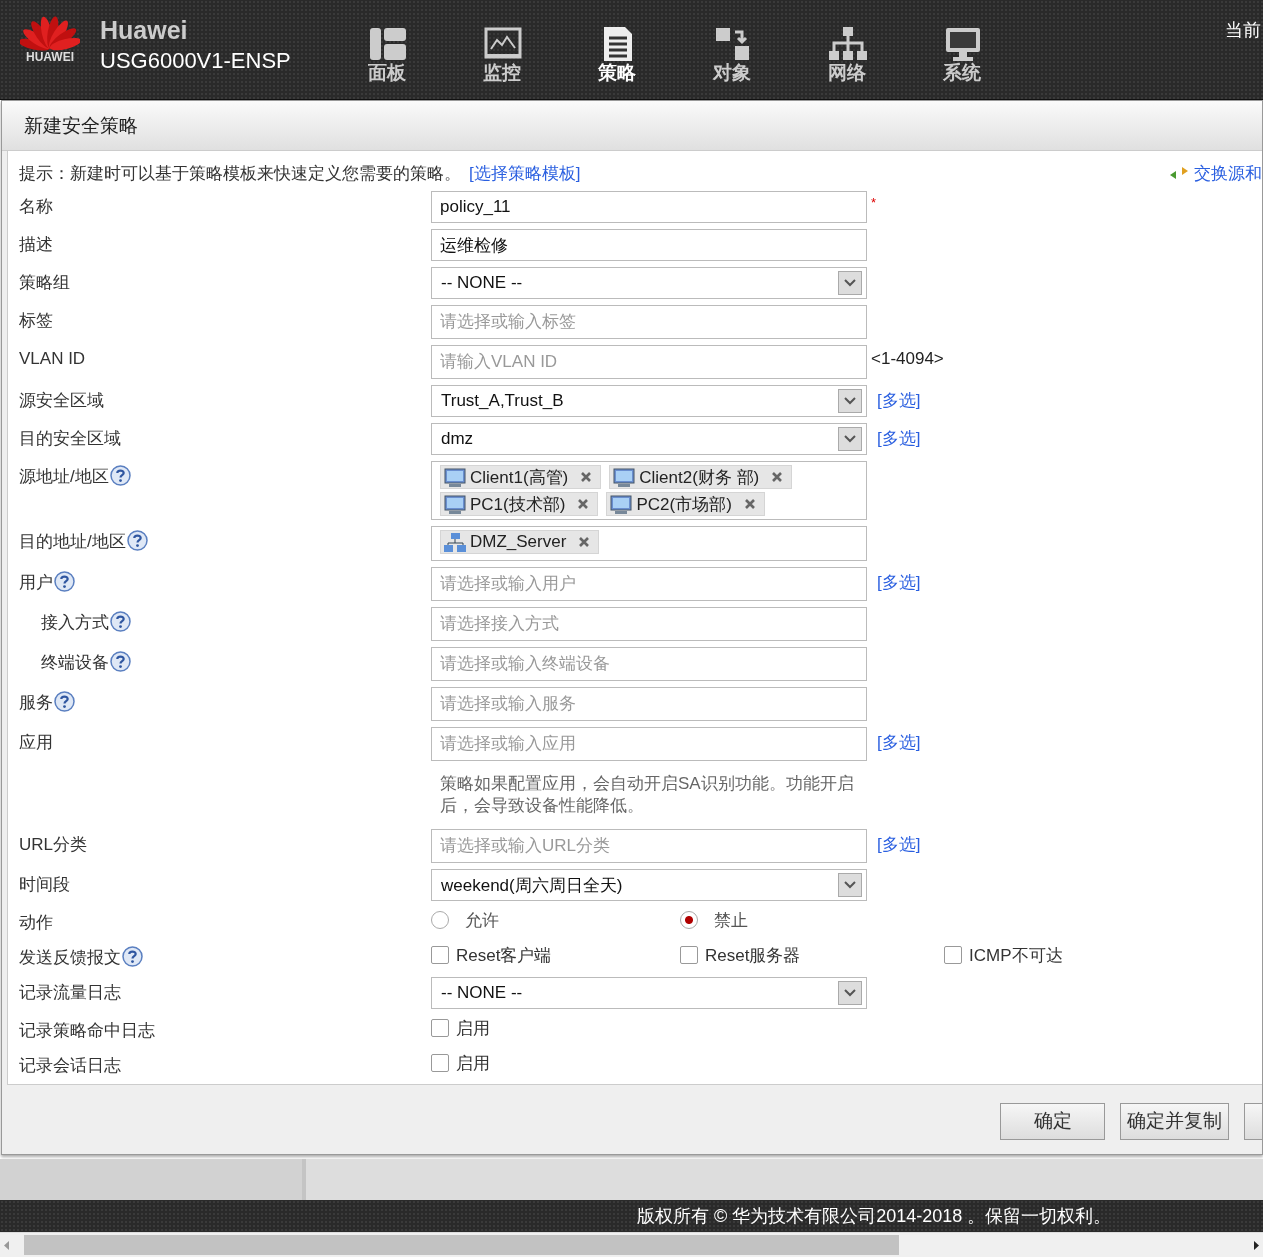 This screenshot has height=1257, width=1263. I want to click on address-tag: DMZ_Server, so click(520, 542).